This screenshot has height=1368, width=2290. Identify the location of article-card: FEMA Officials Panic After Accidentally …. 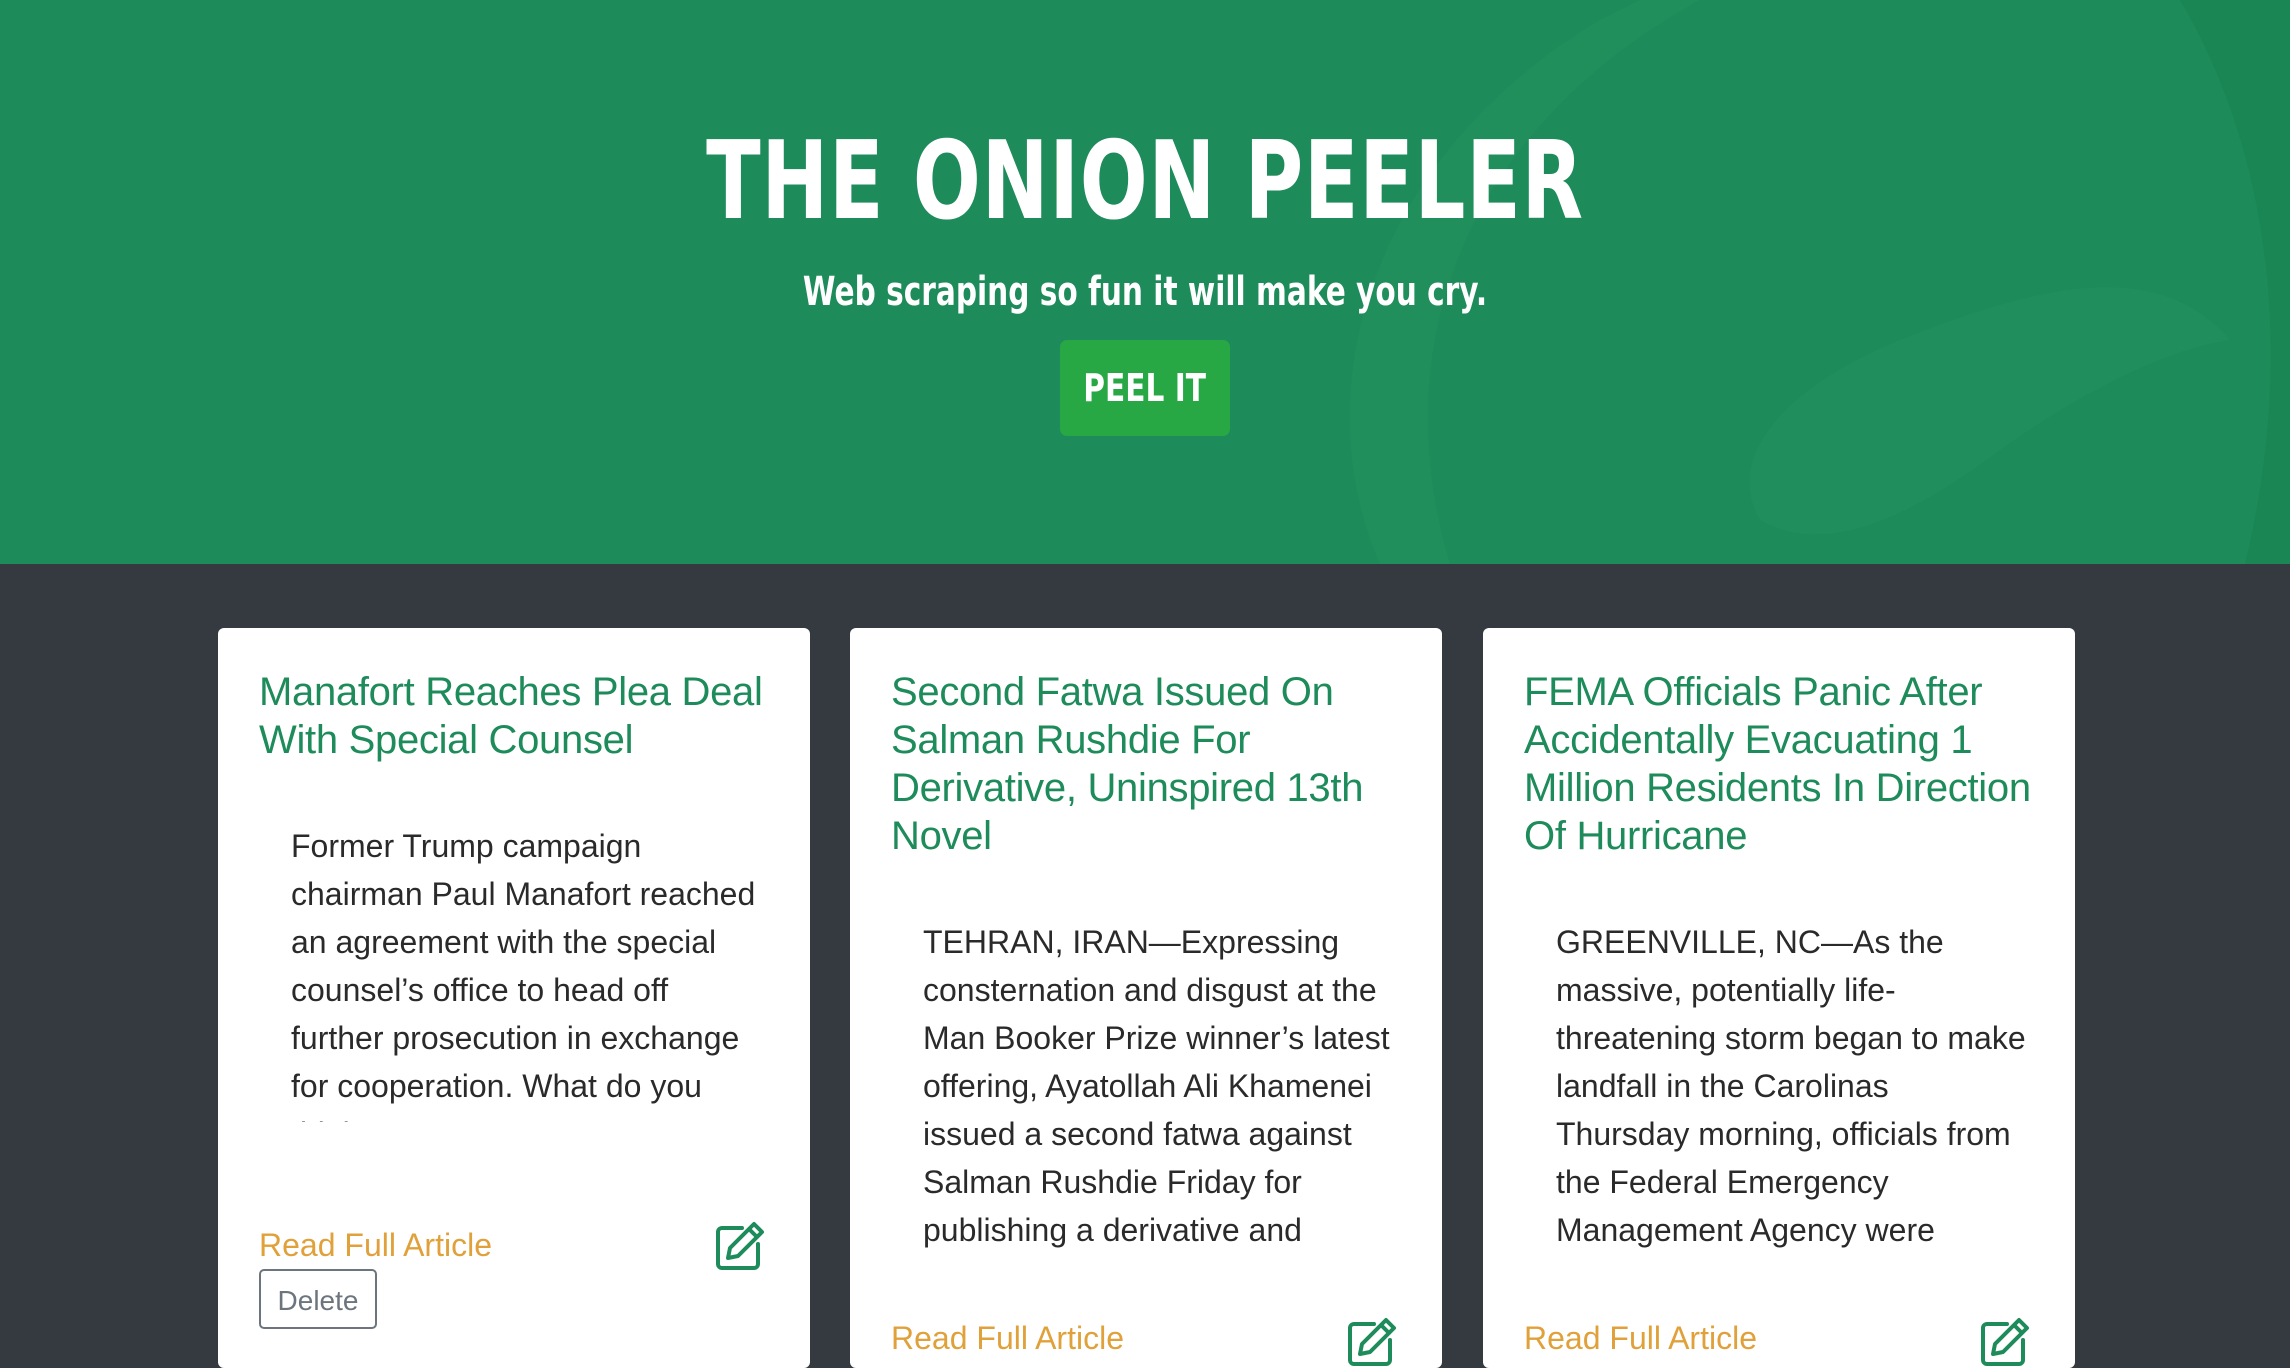
(1779, 998).